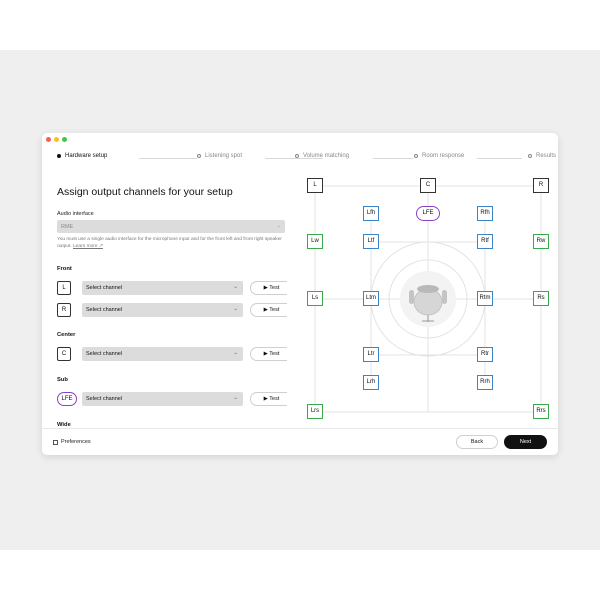 Image resolution: width=600 pixels, height=600 pixels. What do you see at coordinates (485, 354) in the screenshot?
I see `speaker-rtr: Rtr` at bounding box center [485, 354].